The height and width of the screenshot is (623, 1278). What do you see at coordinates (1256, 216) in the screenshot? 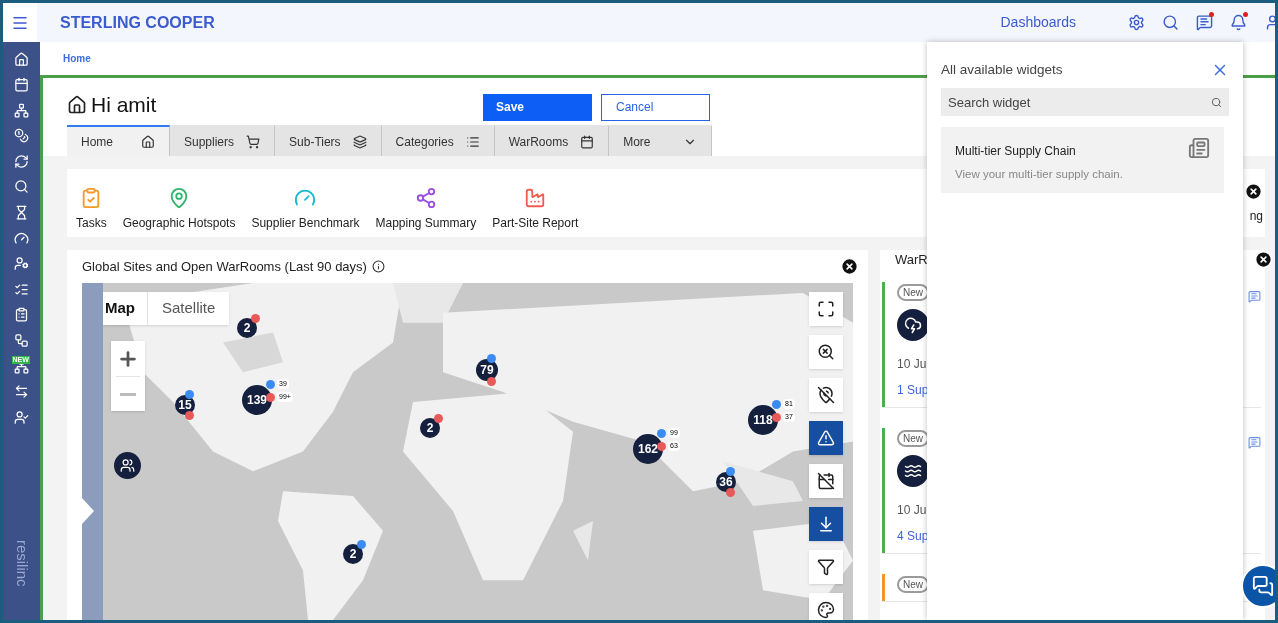
I see `quick-link-label: ng` at bounding box center [1256, 216].